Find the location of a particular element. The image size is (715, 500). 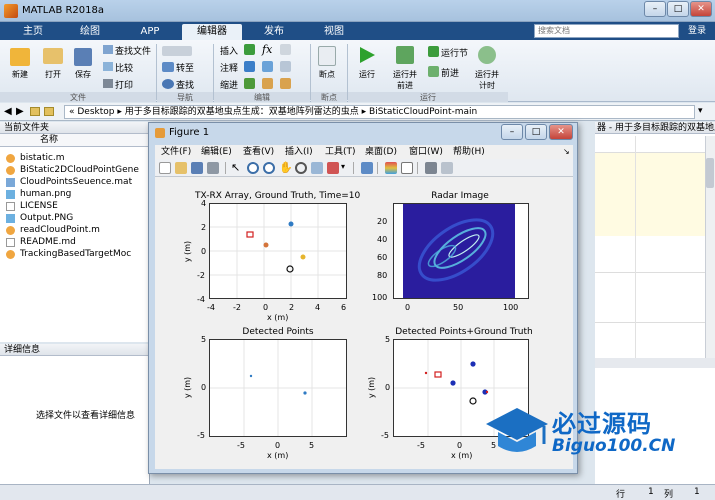

run-advance-button: 运行并 前进 is located at coordinates (405, 80).